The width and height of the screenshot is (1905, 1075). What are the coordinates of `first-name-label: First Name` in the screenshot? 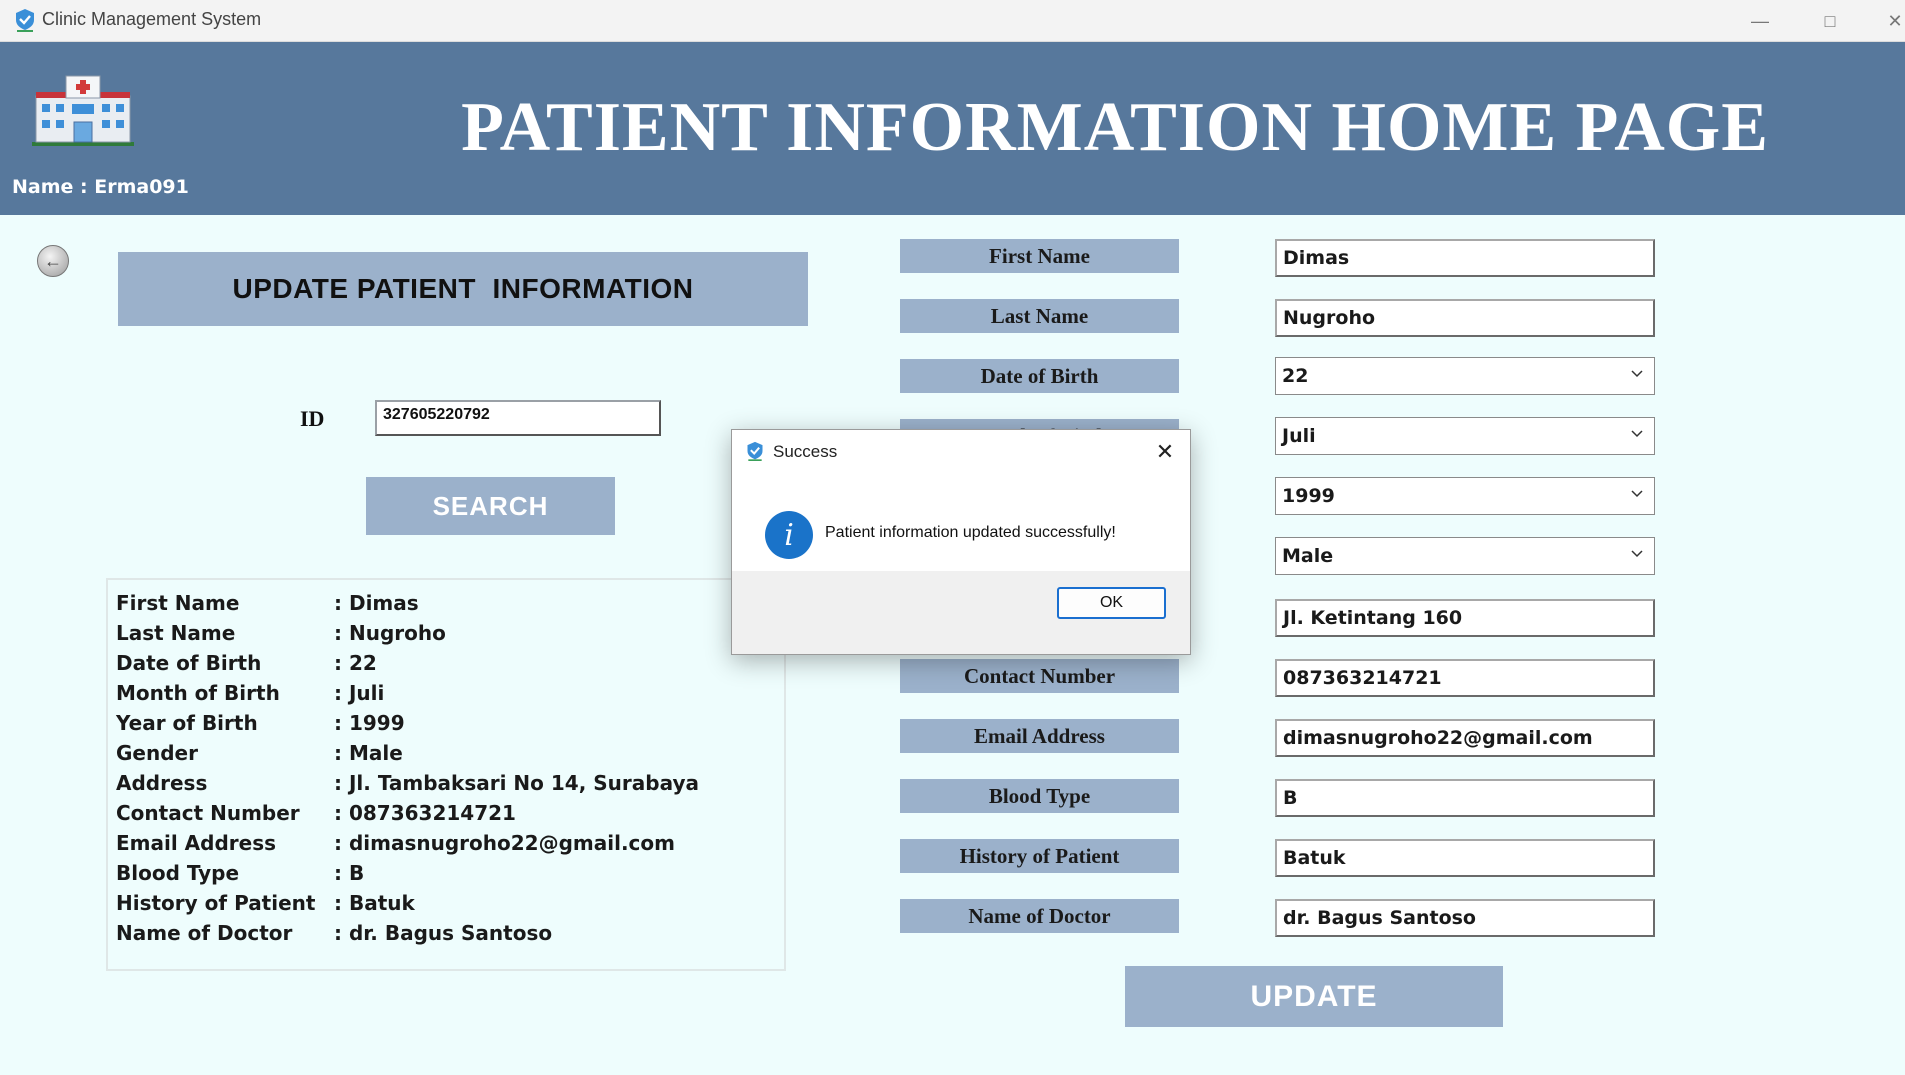 It's located at (1039, 256).